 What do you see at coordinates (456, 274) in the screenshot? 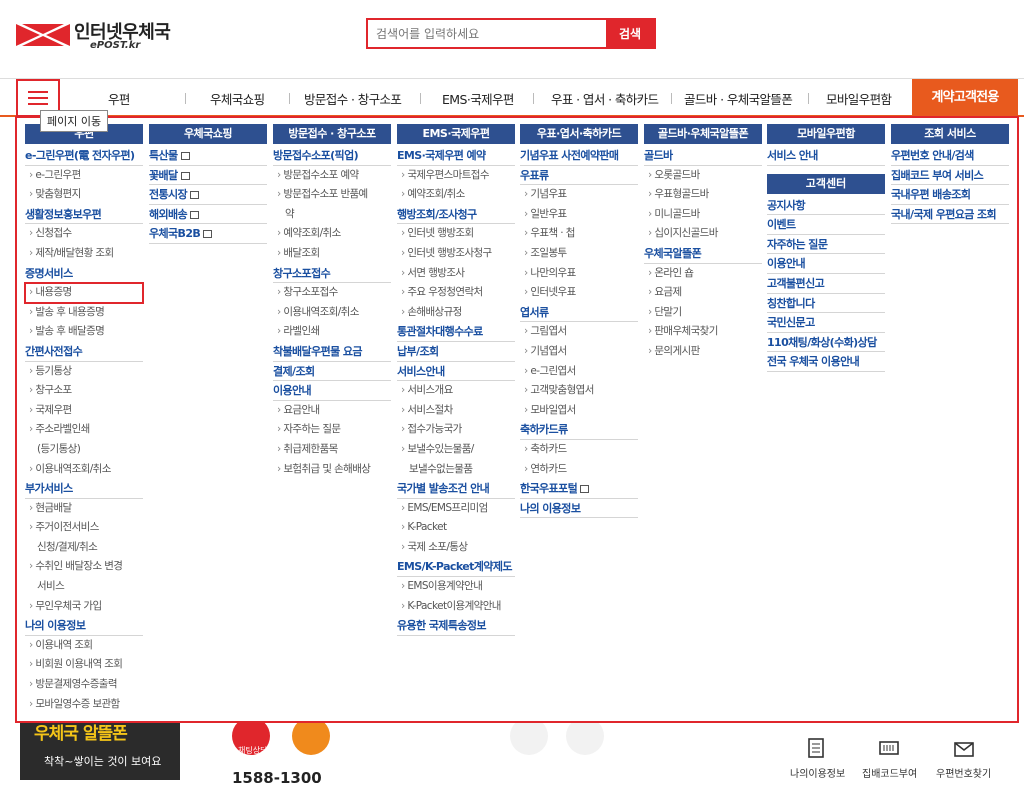
I see `menu-item-link: 서면 행방조사` at bounding box center [456, 274].